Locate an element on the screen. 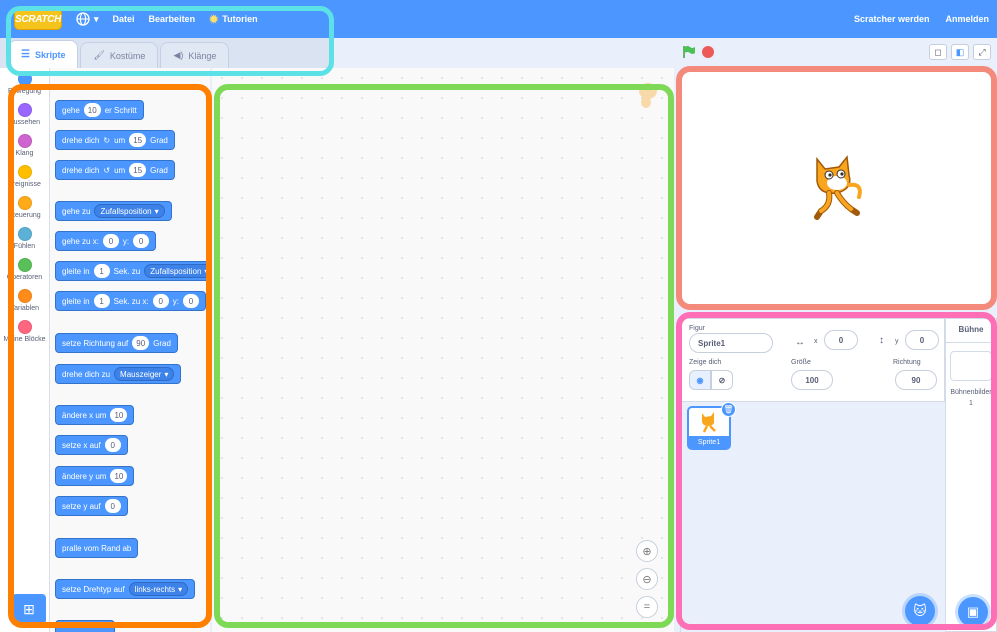  edit-menu: Bearbeiten is located at coordinates (172, 19).